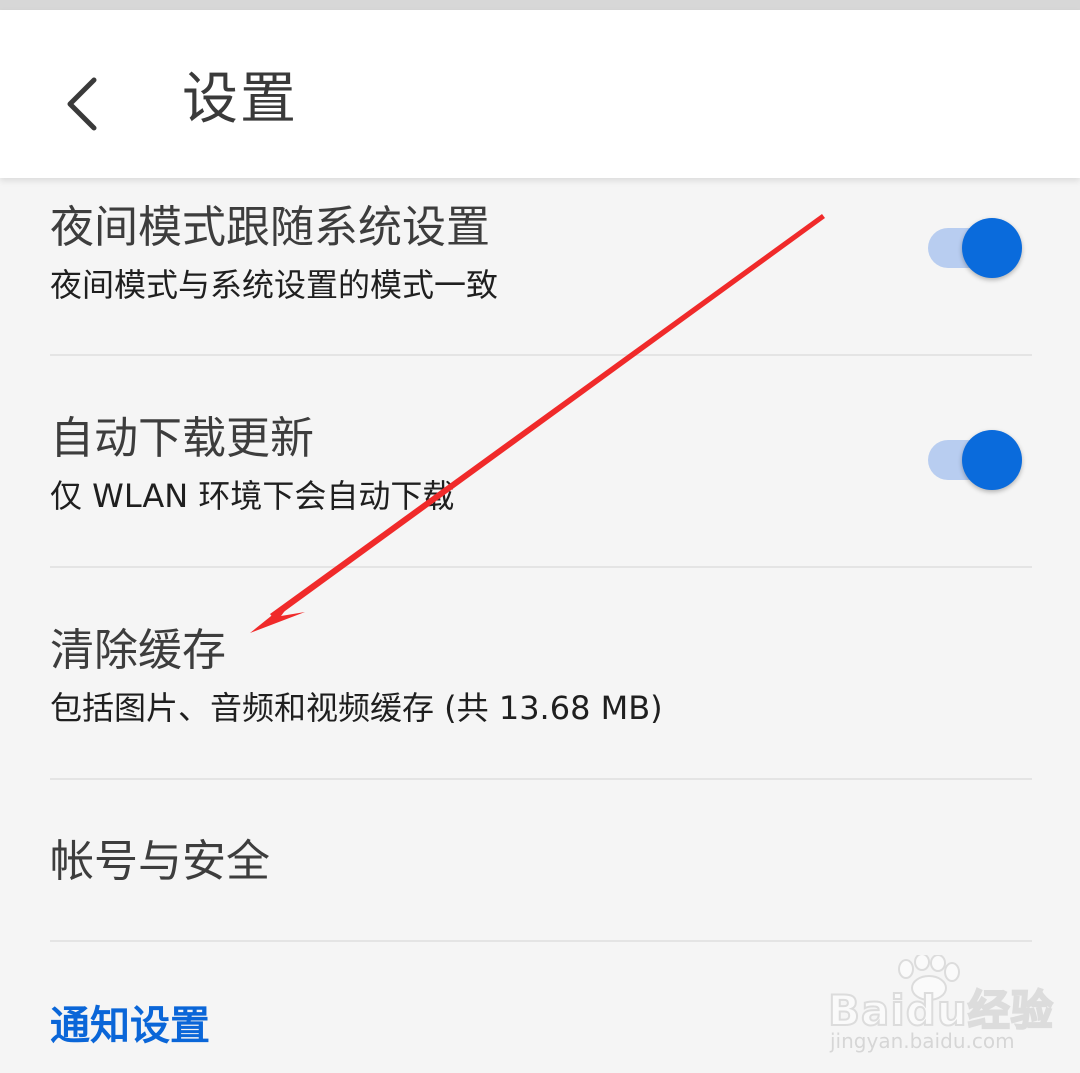 This screenshot has height=1073, width=1080. Describe the element at coordinates (541, 941) in the screenshot. I see `divider` at that location.